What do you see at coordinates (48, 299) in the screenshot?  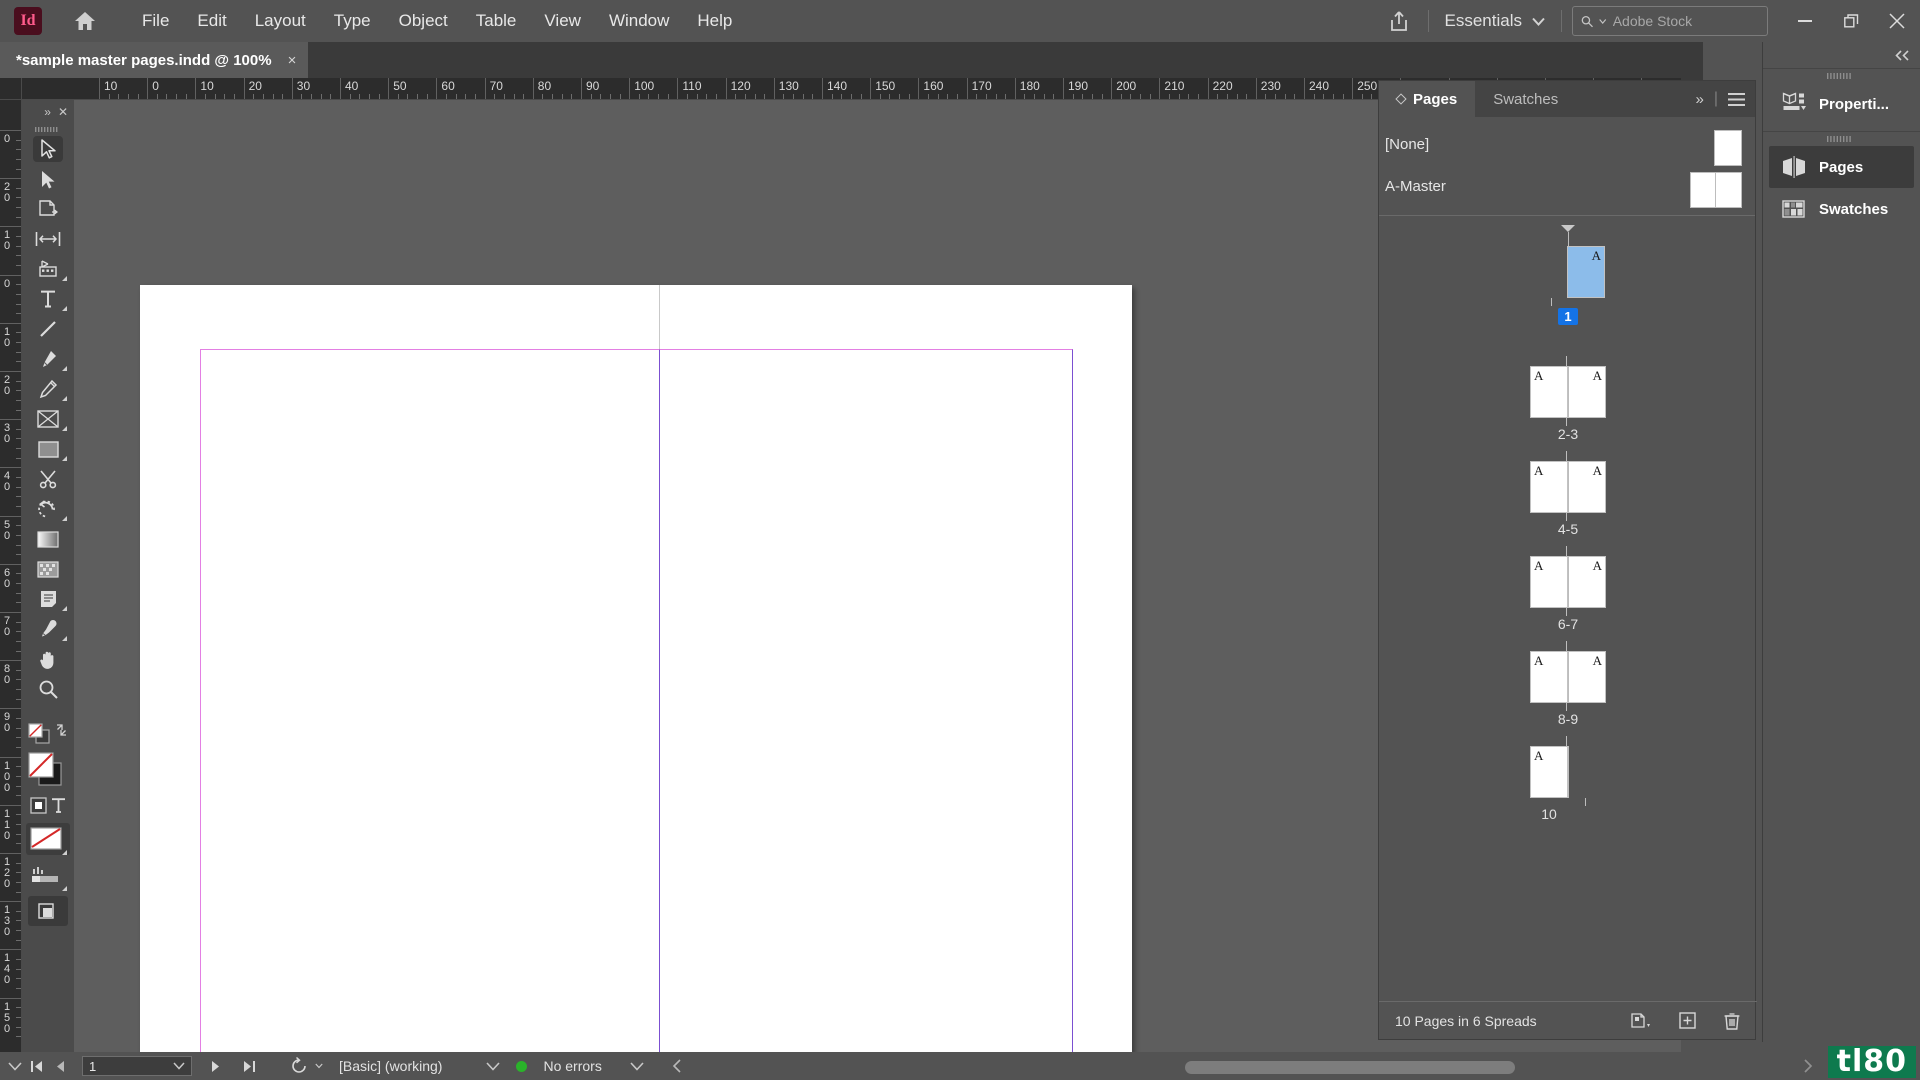 I see `tool-type` at bounding box center [48, 299].